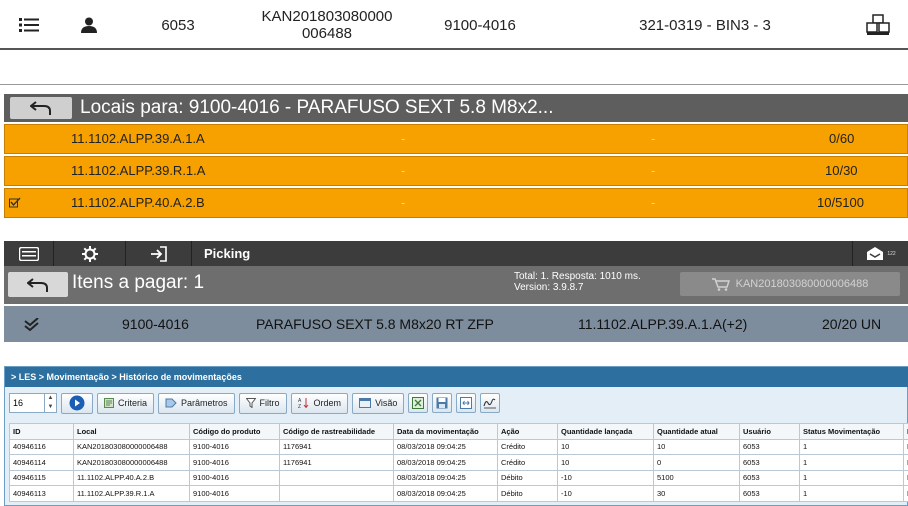 Image resolution: width=908 pixels, height=506 pixels. What do you see at coordinates (769, 431) in the screenshot?
I see `column-header: Usuário` at bounding box center [769, 431].